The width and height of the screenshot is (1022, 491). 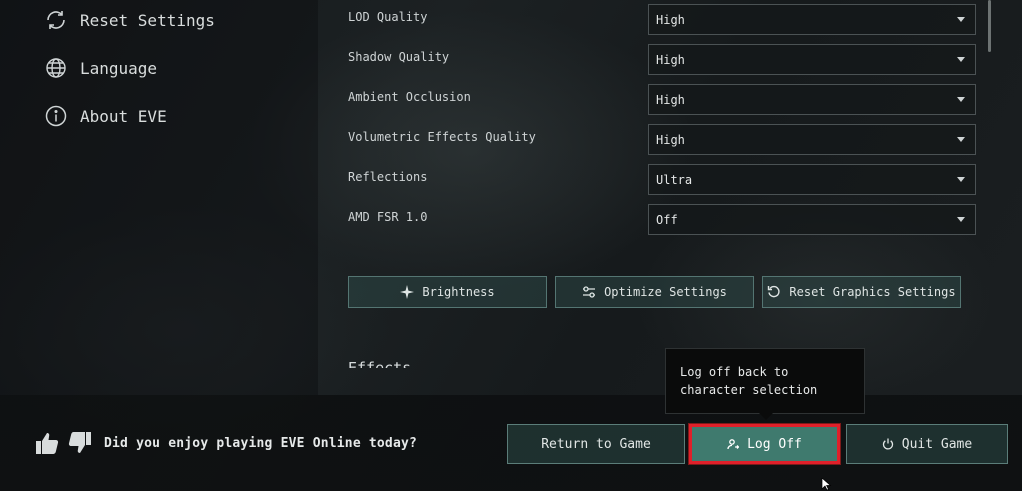 I want to click on setting-row-amd-fsr: AMD FSR 1.0 Off, so click(x=662, y=217).